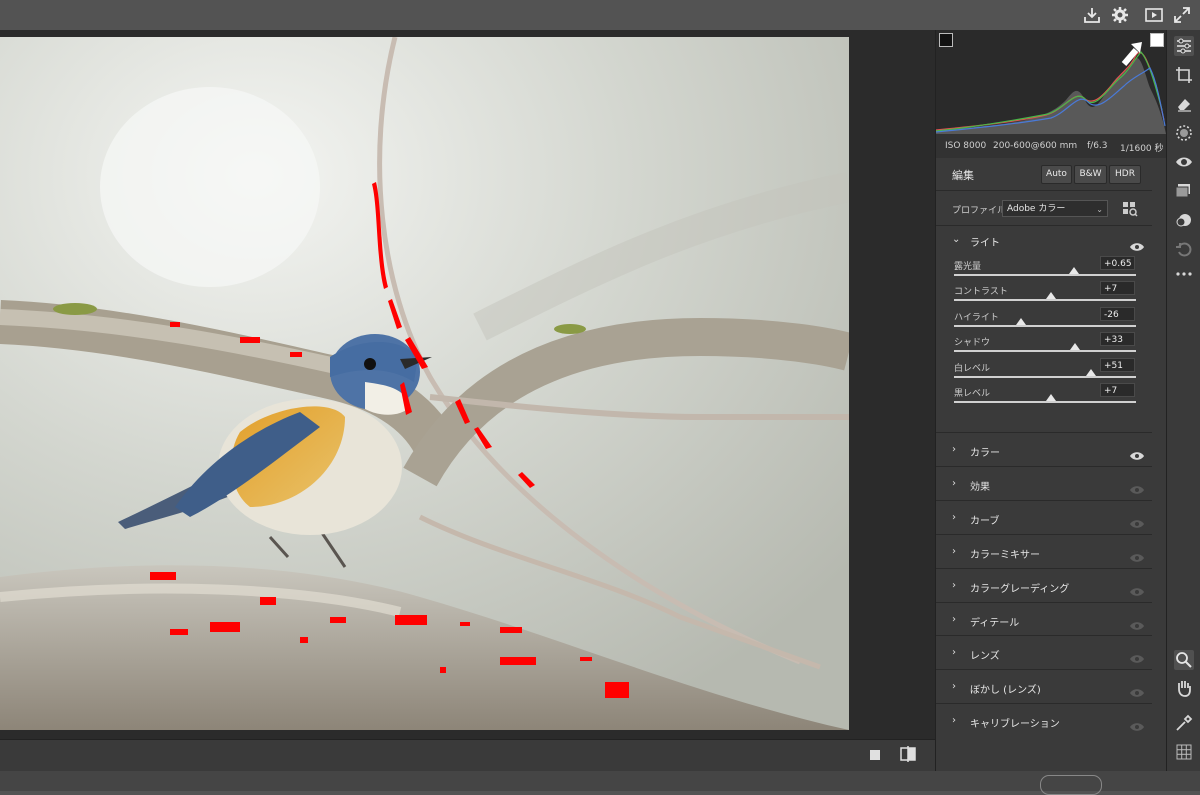 Image resolution: width=1200 pixels, height=795 pixels. What do you see at coordinates (1044, 517) in the screenshot?
I see `panel-section: › カーブ` at bounding box center [1044, 517].